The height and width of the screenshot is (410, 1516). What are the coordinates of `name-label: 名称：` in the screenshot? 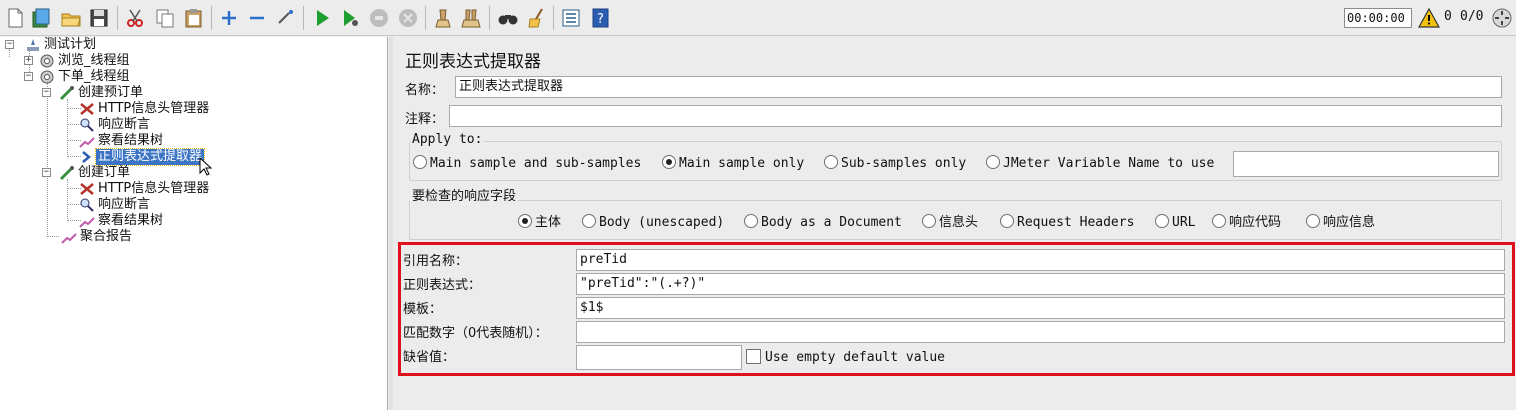 It's located at (425, 90).